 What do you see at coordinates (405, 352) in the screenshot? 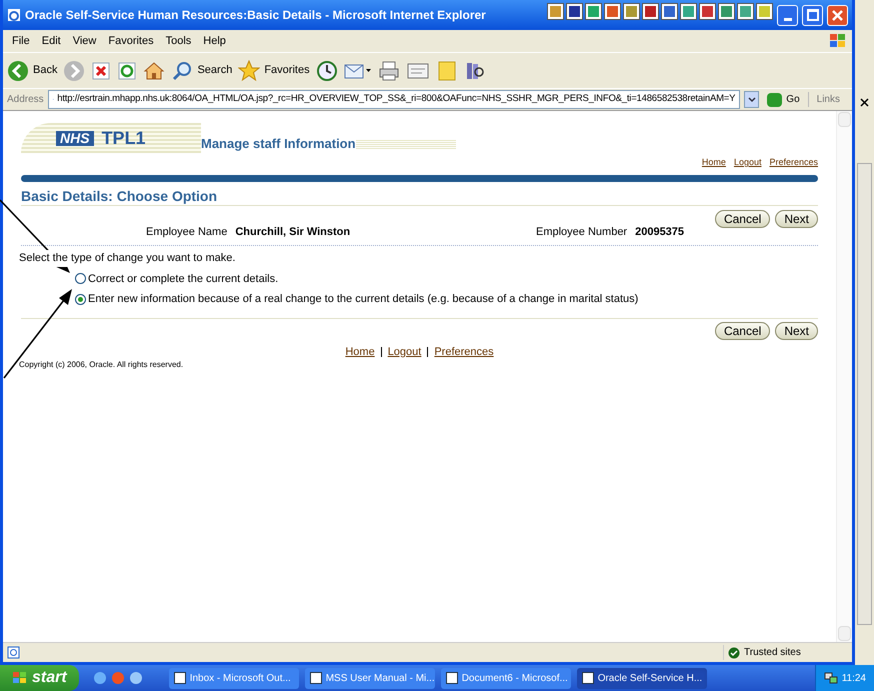
I see `footer-link: Logout` at bounding box center [405, 352].